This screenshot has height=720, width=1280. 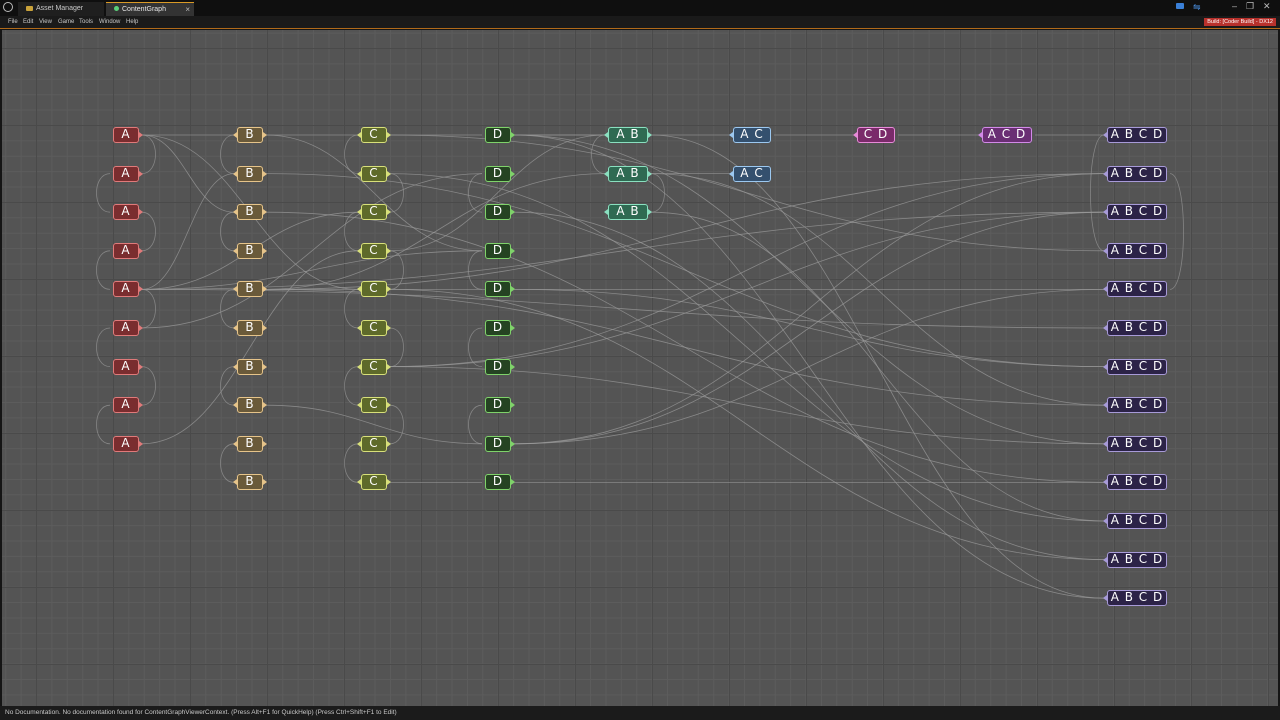 I want to click on menu-window: Window, so click(x=109, y=22).